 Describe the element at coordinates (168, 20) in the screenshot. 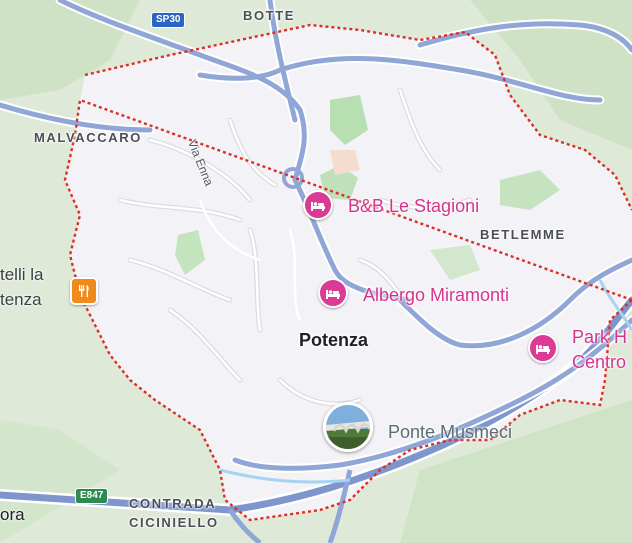

I see `road-shield-sp30: SP30` at that location.